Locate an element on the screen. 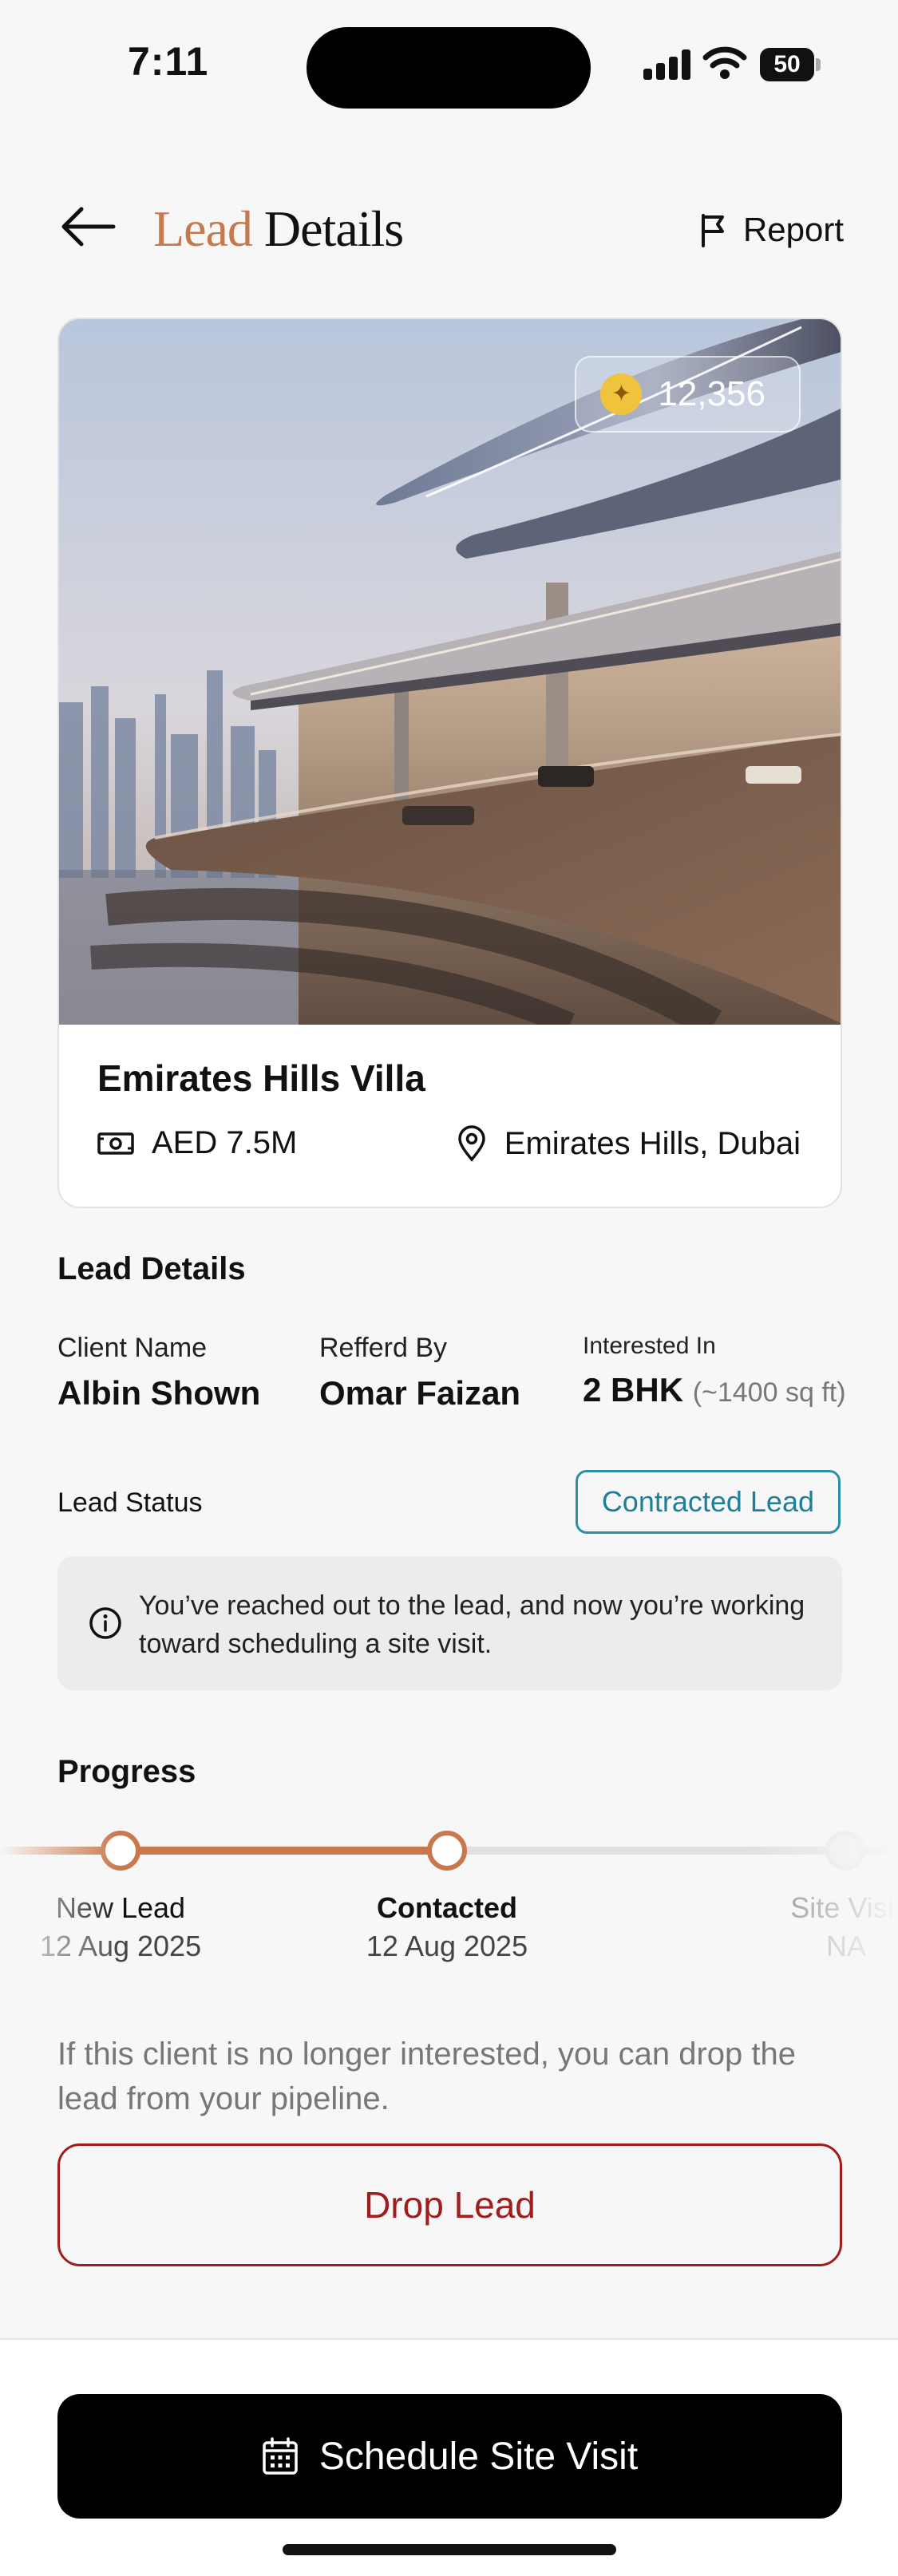  battery-icon: 50 is located at coordinates (790, 64).